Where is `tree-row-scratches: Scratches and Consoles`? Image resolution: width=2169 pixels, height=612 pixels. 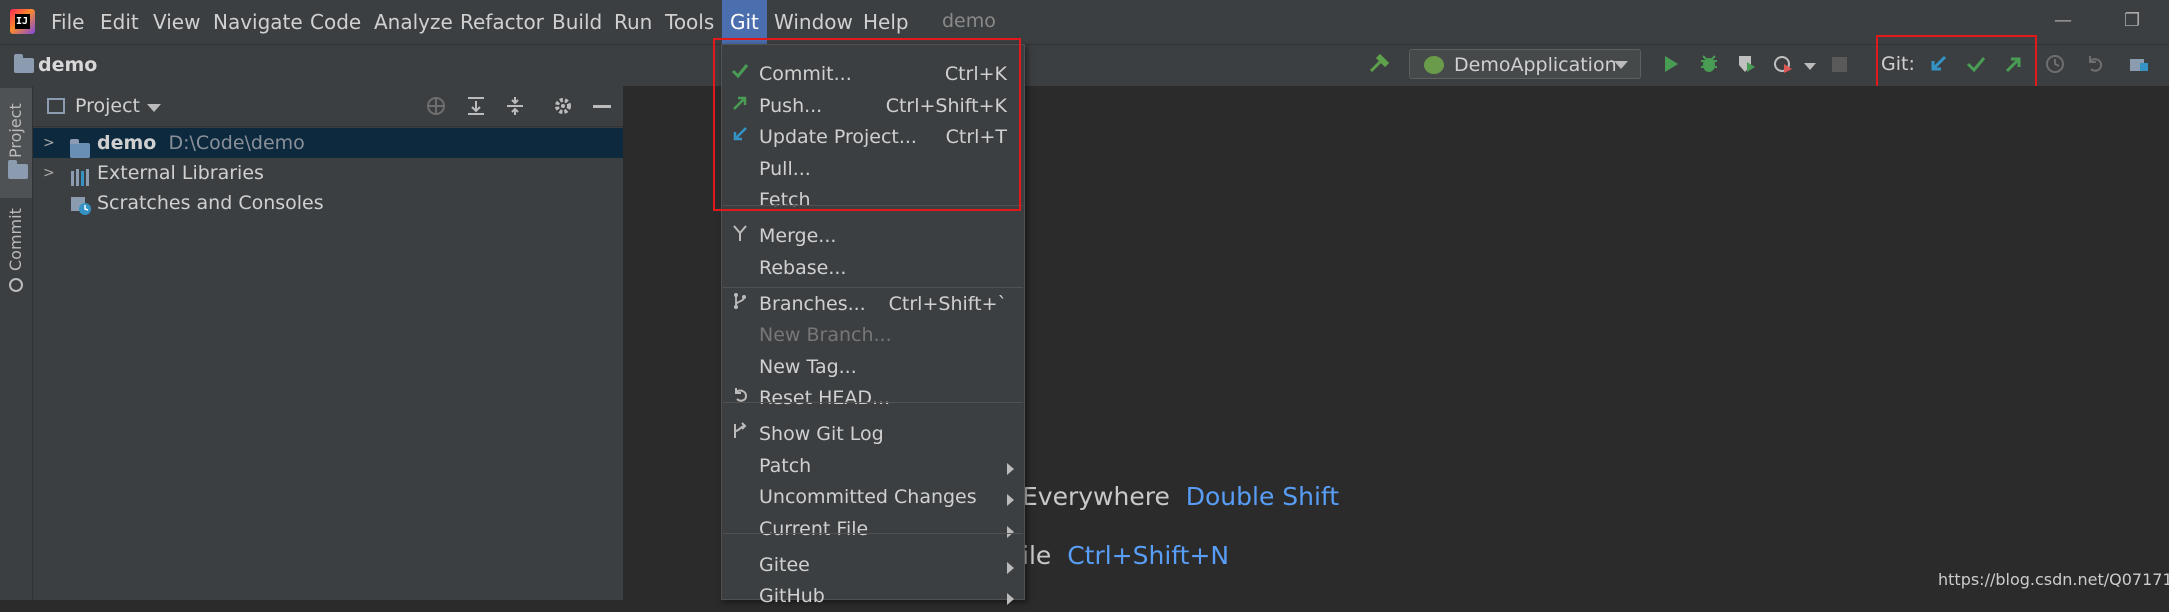
tree-row-scratches: Scratches and Consoles is located at coordinates (328, 203).